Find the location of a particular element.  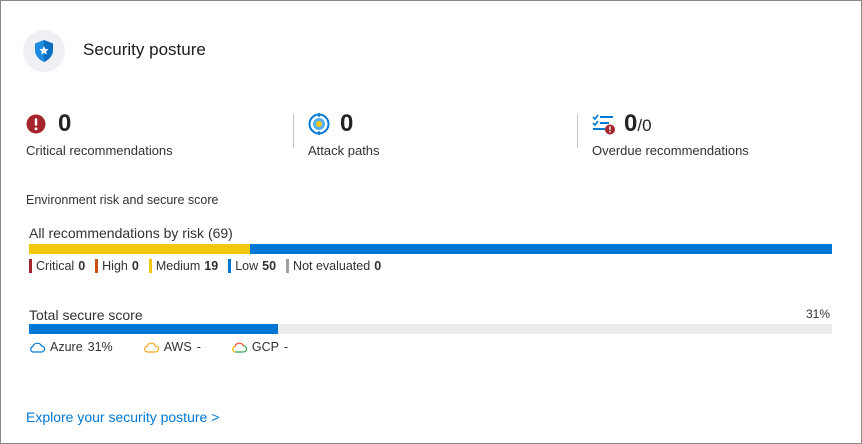

legend-label: Low is located at coordinates (247, 266).